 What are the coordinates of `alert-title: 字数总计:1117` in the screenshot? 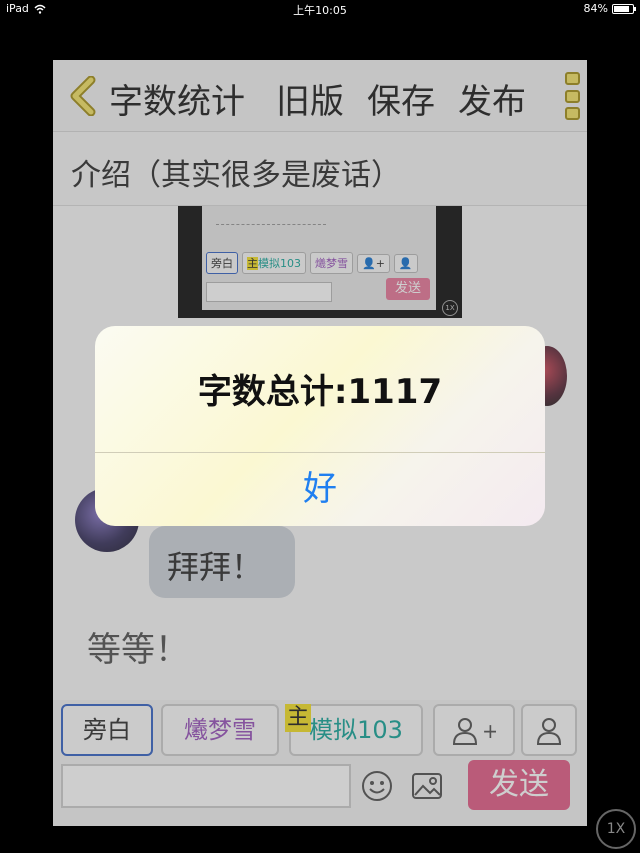 It's located at (320, 392).